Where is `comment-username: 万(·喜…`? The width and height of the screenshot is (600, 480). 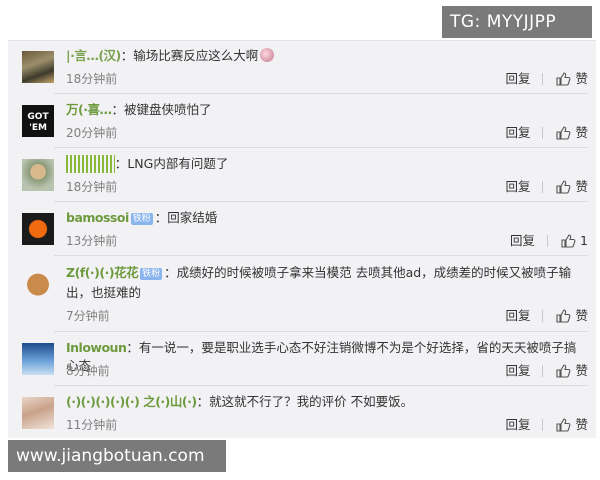 comment-username: 万(·喜… is located at coordinates (89, 110).